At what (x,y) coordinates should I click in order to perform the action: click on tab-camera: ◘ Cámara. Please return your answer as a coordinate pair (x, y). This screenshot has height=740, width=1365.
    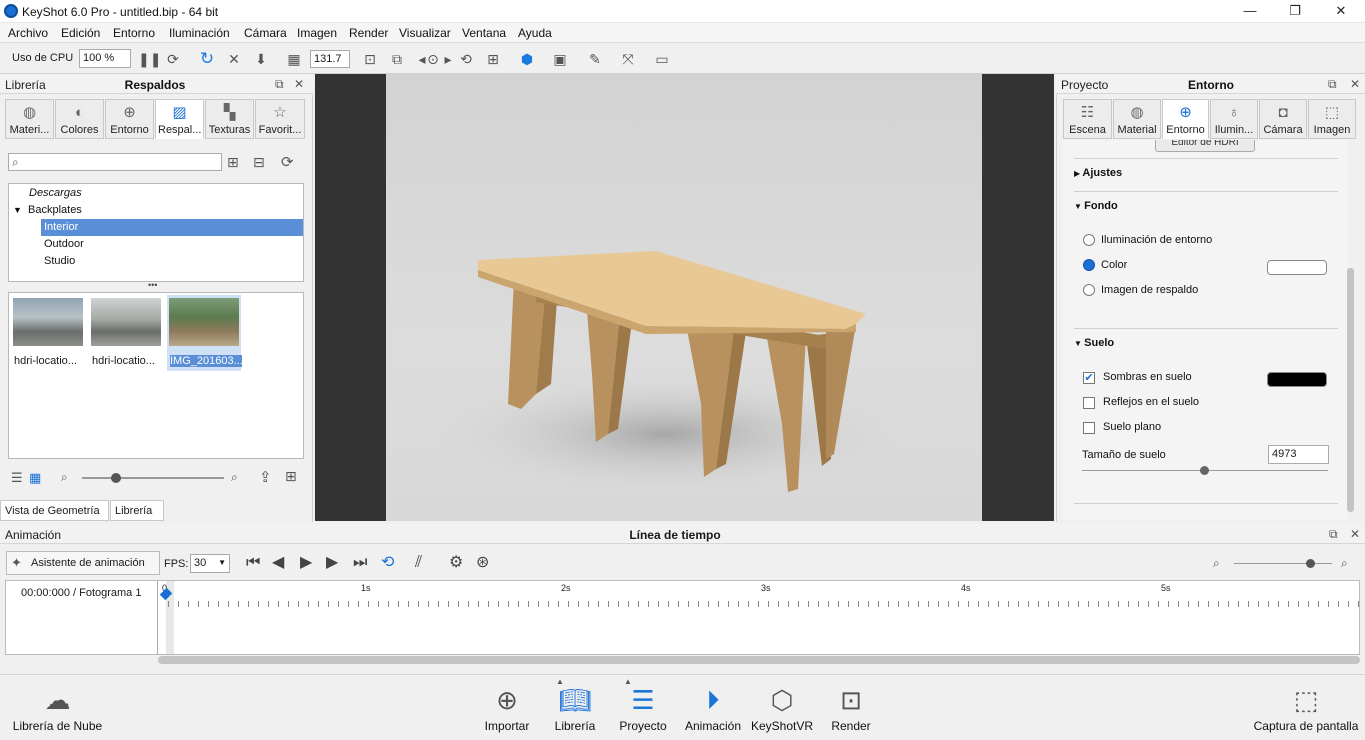
    Looking at the image, I should click on (1283, 119).